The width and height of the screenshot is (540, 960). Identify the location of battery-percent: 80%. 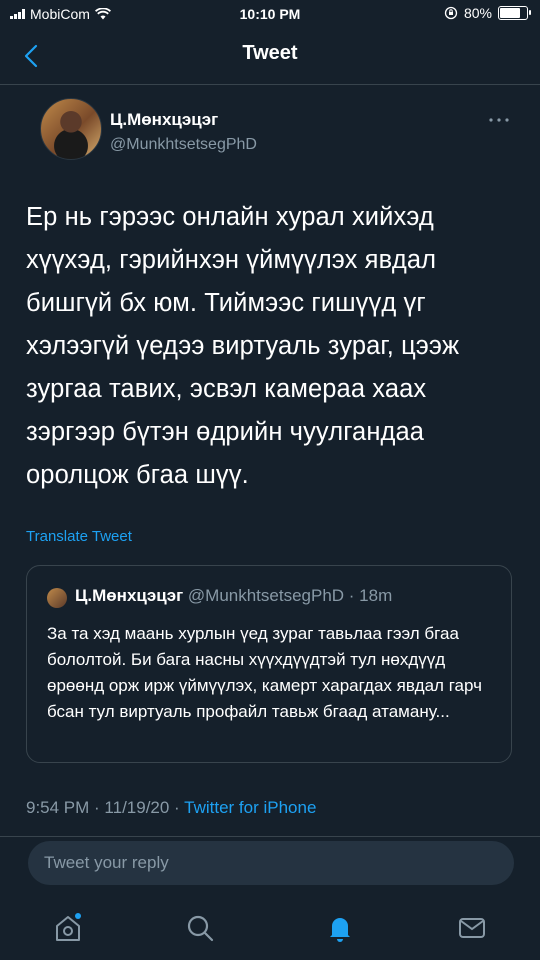
(477, 13).